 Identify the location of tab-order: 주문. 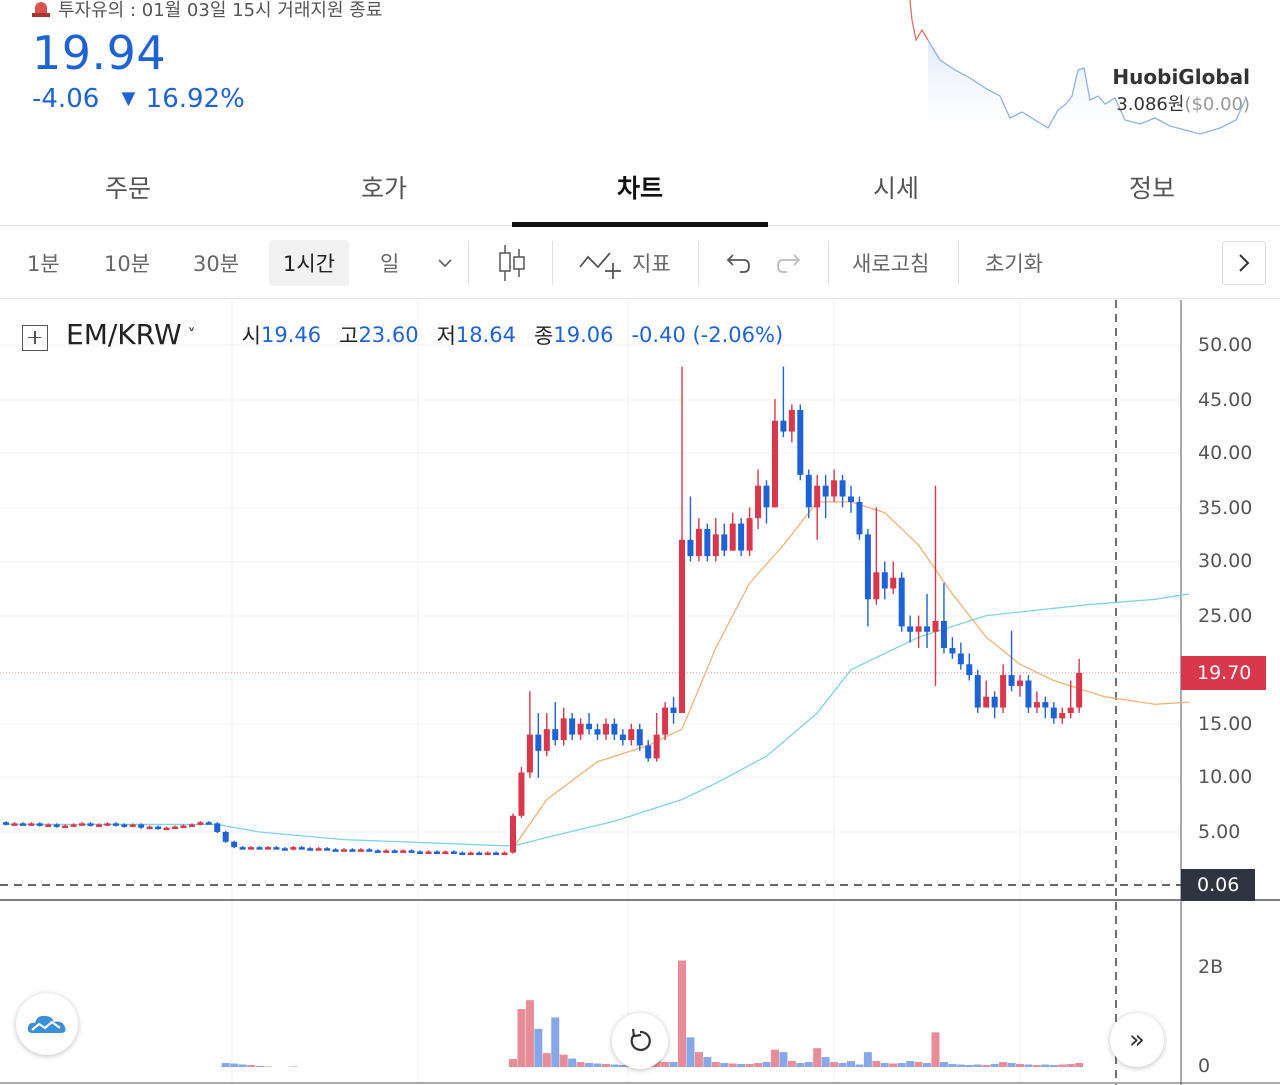
(128, 187).